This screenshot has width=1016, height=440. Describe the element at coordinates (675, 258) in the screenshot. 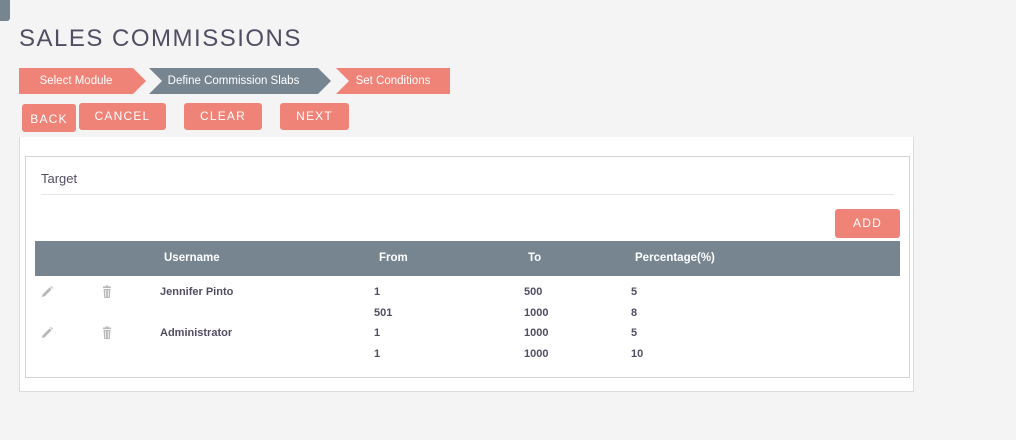

I see `column-header-percentage: Percentage(%)` at that location.